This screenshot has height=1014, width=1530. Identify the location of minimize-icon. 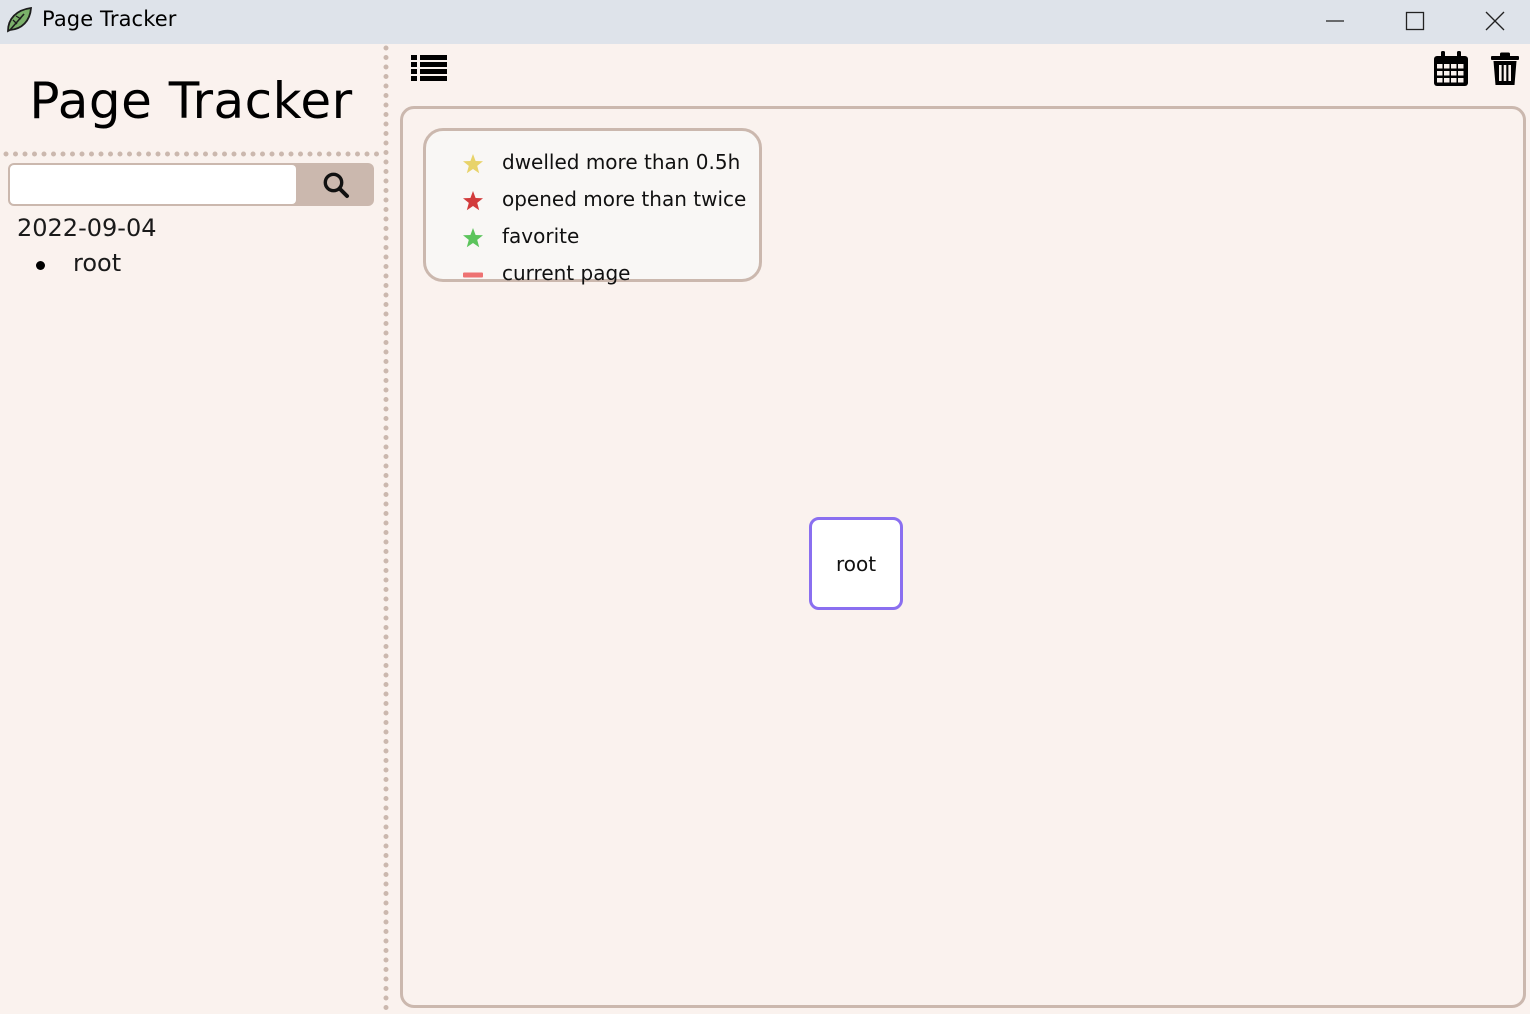
(1335, 21).